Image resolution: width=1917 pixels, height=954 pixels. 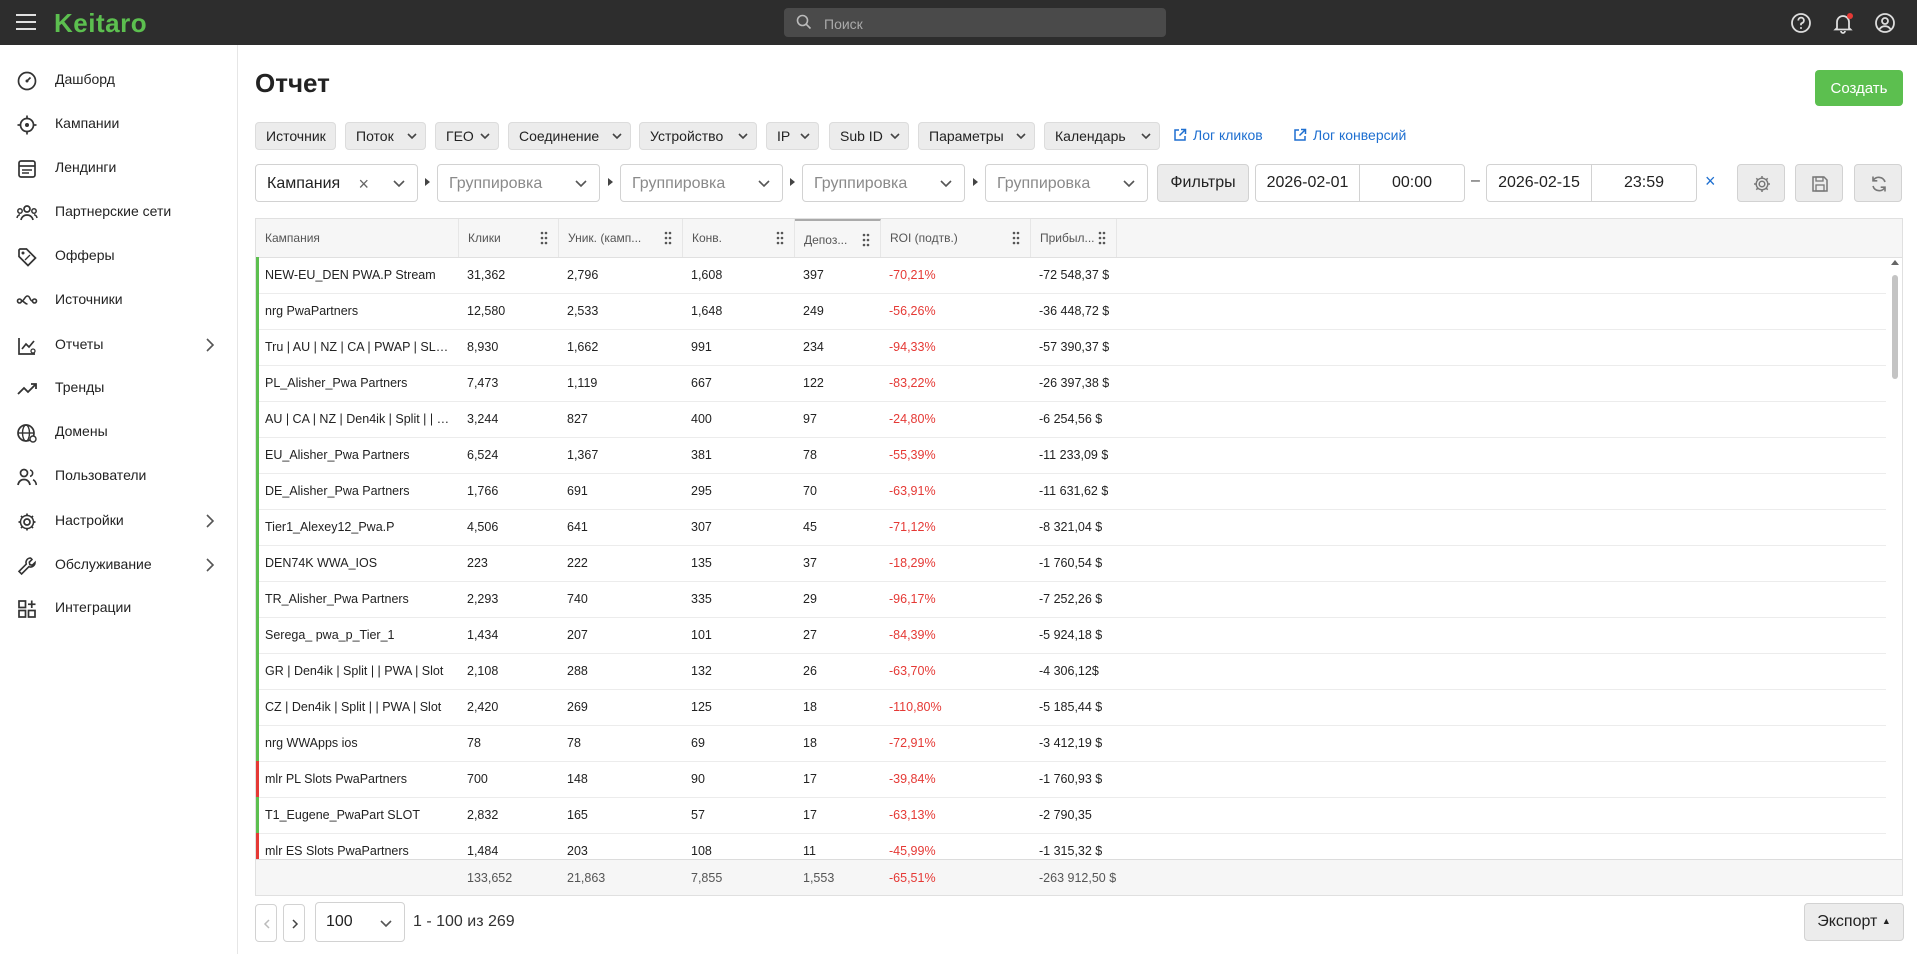 I want to click on filters-button: Фильтры, so click(x=1203, y=183).